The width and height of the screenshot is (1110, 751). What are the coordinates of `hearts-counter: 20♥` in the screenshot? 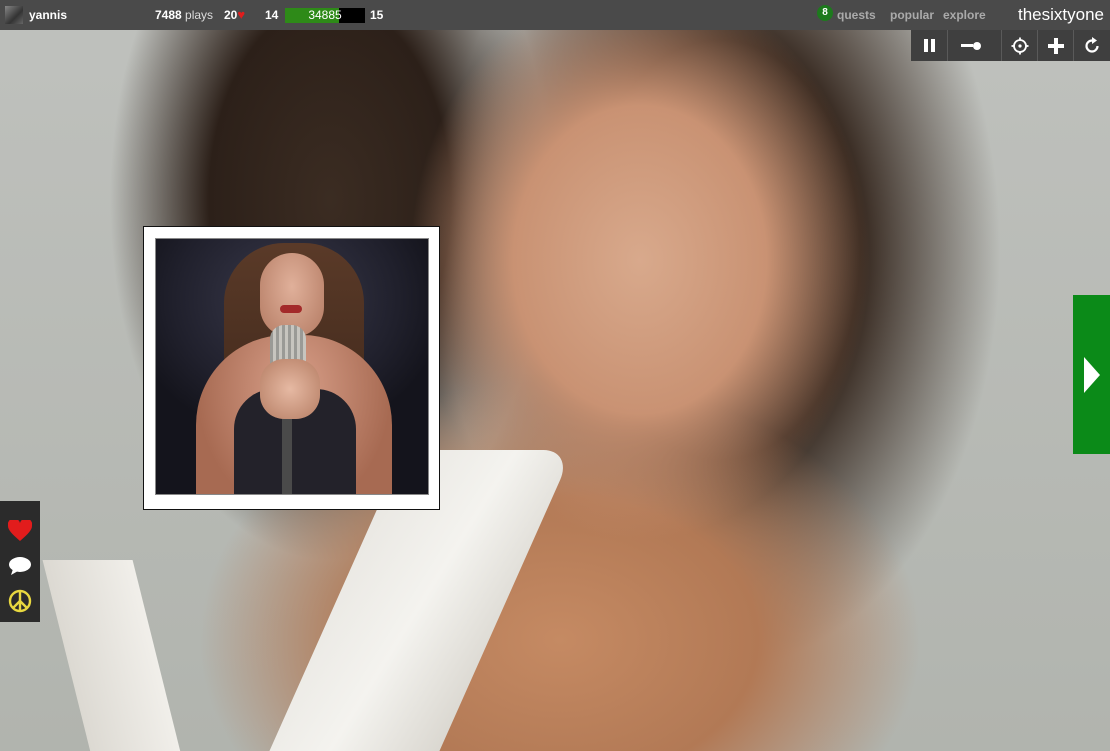 It's located at (234, 15).